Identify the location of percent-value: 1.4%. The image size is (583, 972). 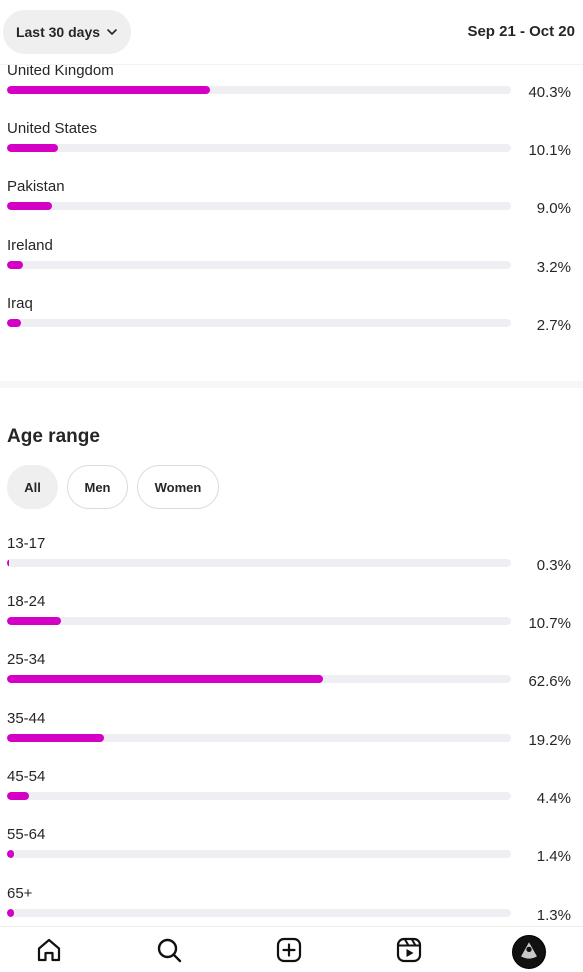
(553, 856).